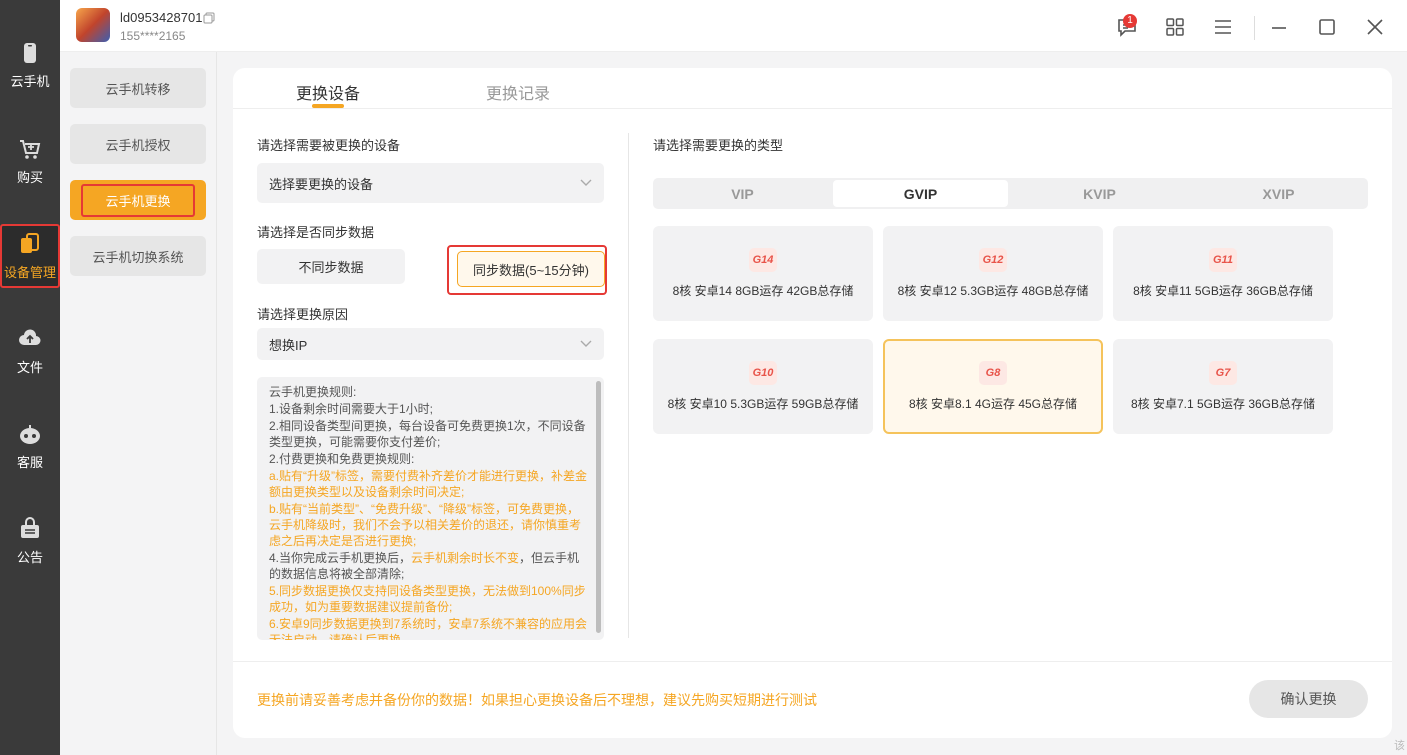 This screenshot has height=755, width=1407. What do you see at coordinates (209, 18) in the screenshot?
I see `copy-icon` at bounding box center [209, 18].